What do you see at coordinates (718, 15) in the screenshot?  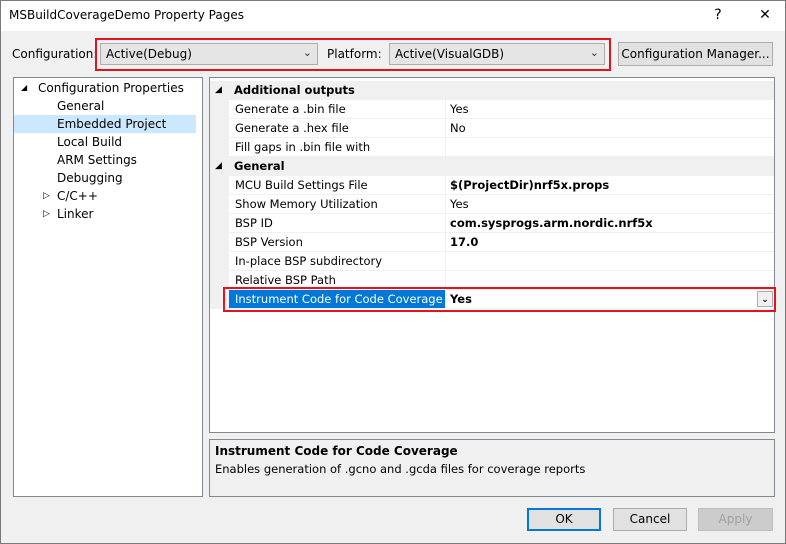 I see `help-button: ?` at bounding box center [718, 15].